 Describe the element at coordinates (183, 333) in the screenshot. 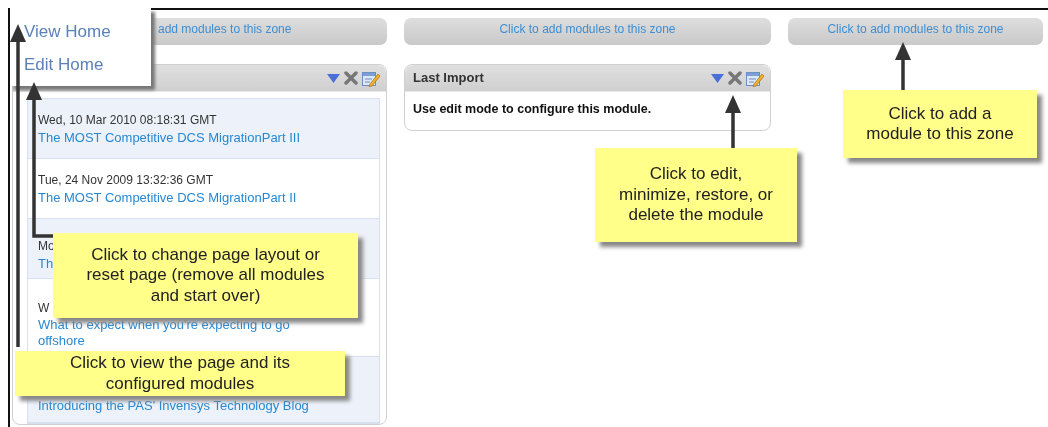

I see `post-link: What to expect when you're expecting to go offshore` at that location.